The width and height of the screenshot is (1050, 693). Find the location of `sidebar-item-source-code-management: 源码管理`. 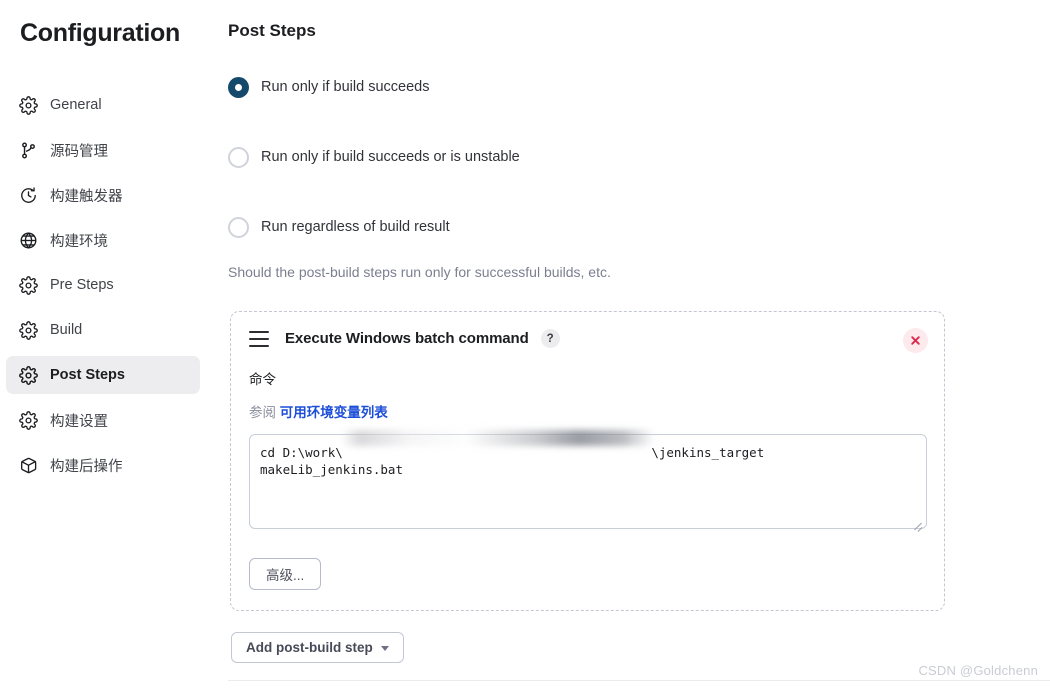

sidebar-item-source-code-management: 源码管理 is located at coordinates (103, 150).